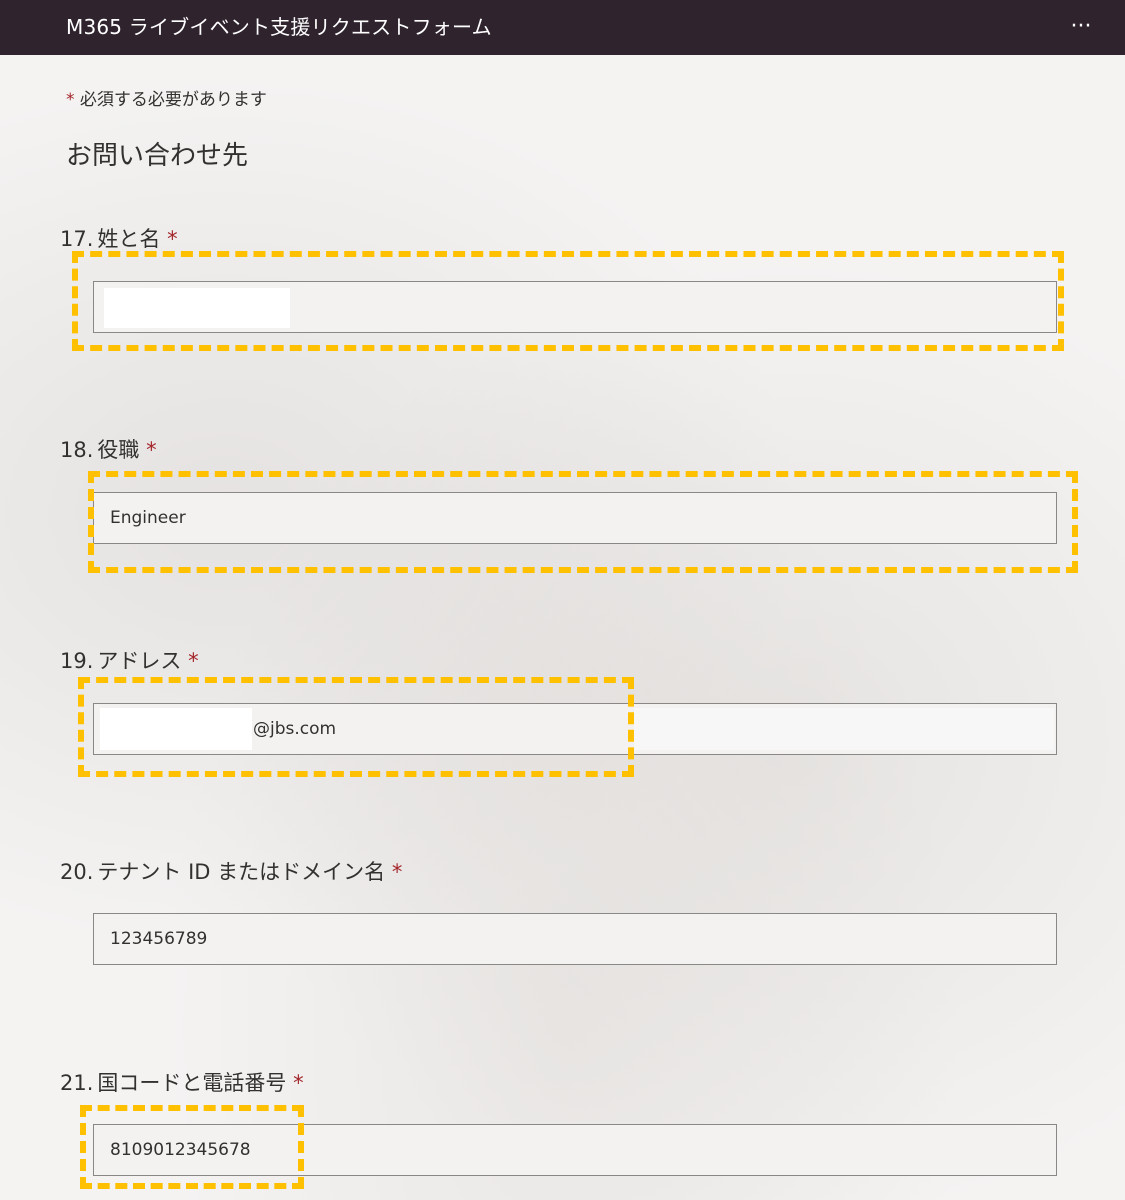 This screenshot has height=1200, width=1125. I want to click on form-title: M365 ライブイベント支援リクエストフォーム, so click(279, 27).